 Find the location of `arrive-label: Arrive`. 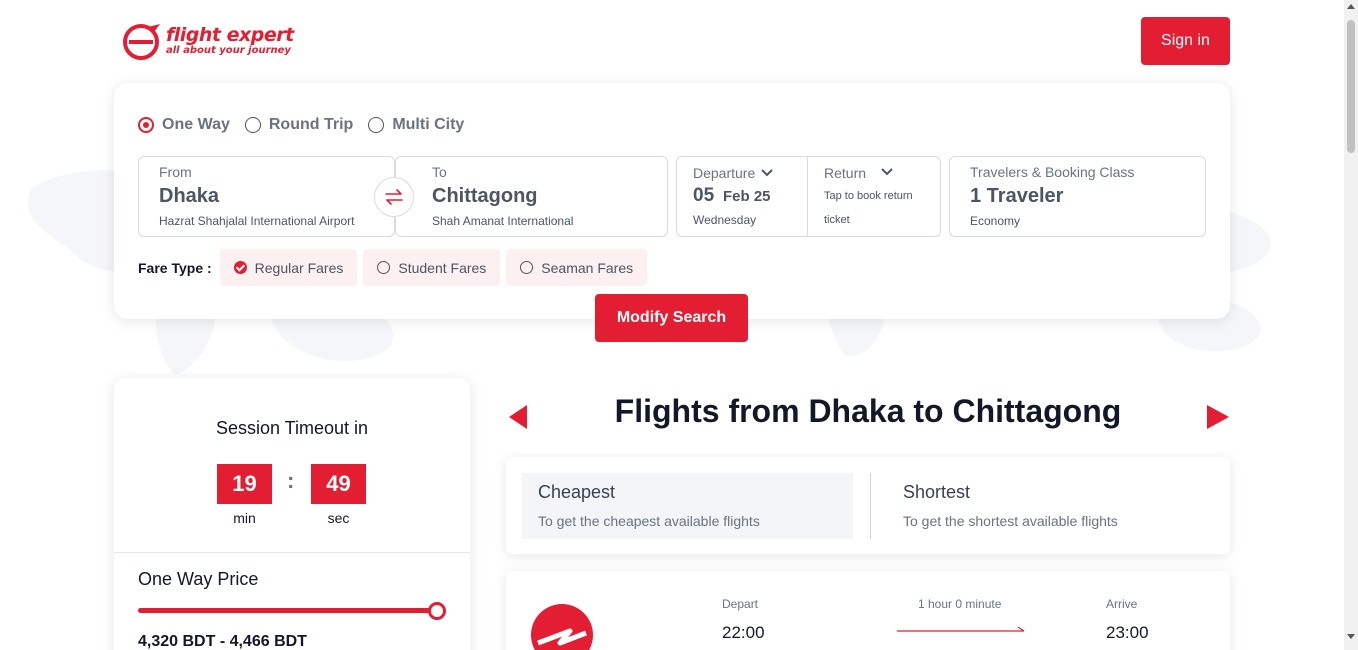

arrive-label: Arrive is located at coordinates (1122, 604).